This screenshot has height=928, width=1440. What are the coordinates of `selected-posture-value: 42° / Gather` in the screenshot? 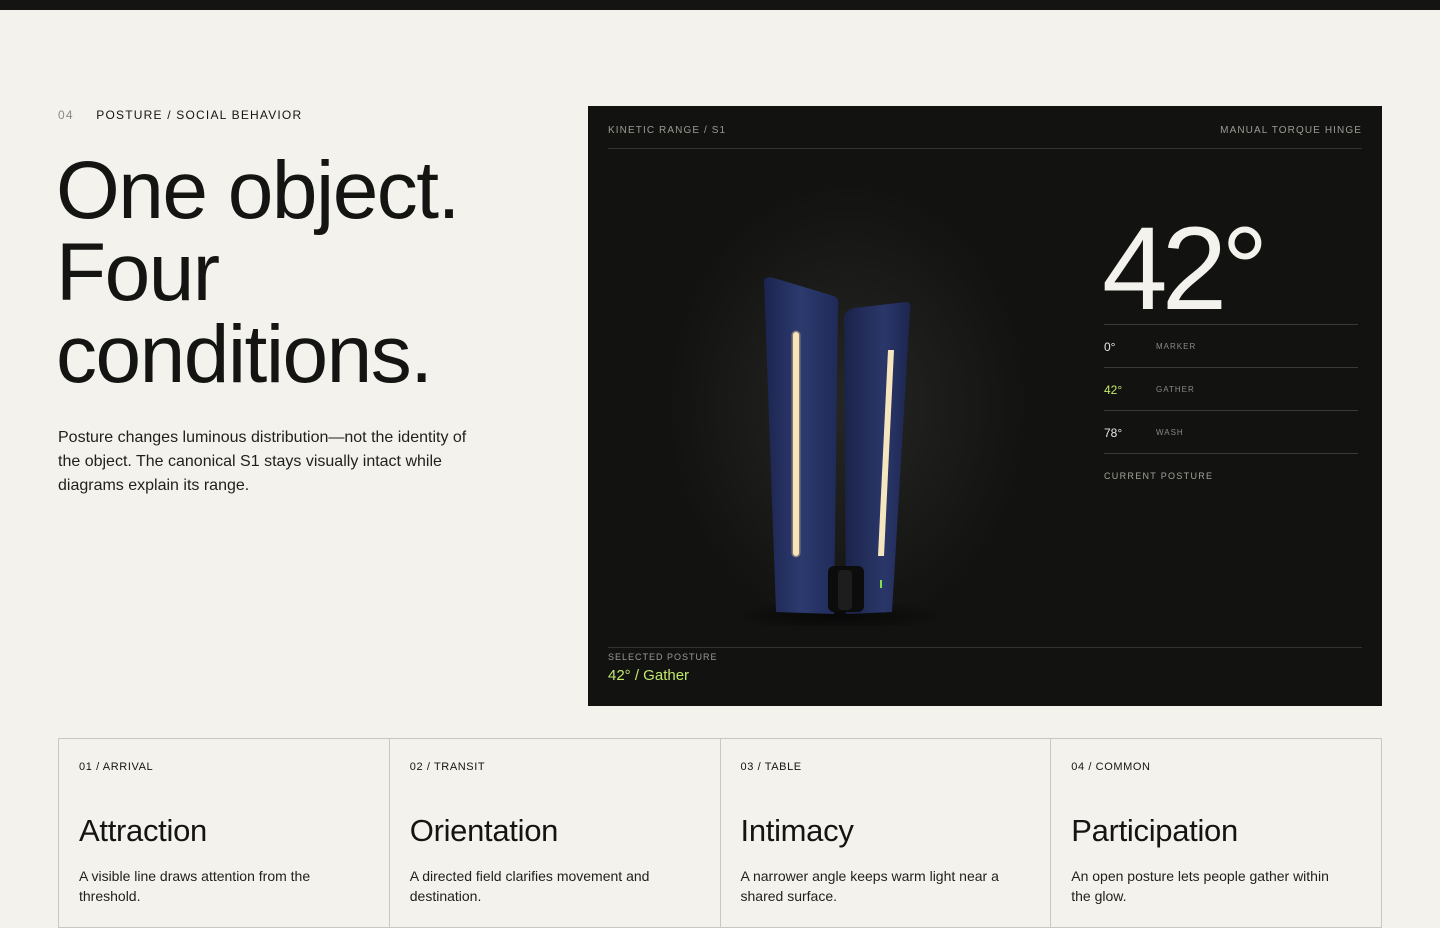 It's located at (649, 675).